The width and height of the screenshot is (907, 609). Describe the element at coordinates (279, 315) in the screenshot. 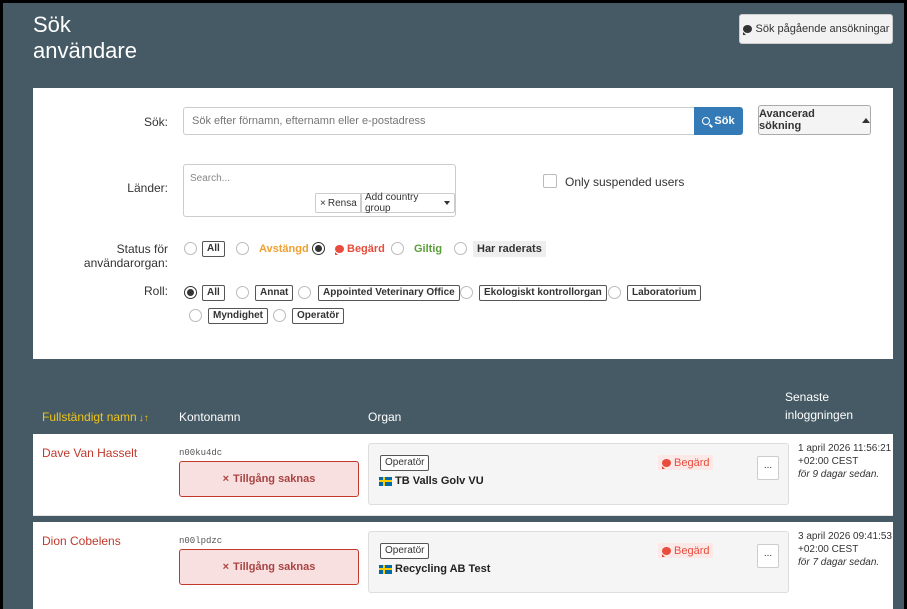

I see `role-radio-operator` at that location.